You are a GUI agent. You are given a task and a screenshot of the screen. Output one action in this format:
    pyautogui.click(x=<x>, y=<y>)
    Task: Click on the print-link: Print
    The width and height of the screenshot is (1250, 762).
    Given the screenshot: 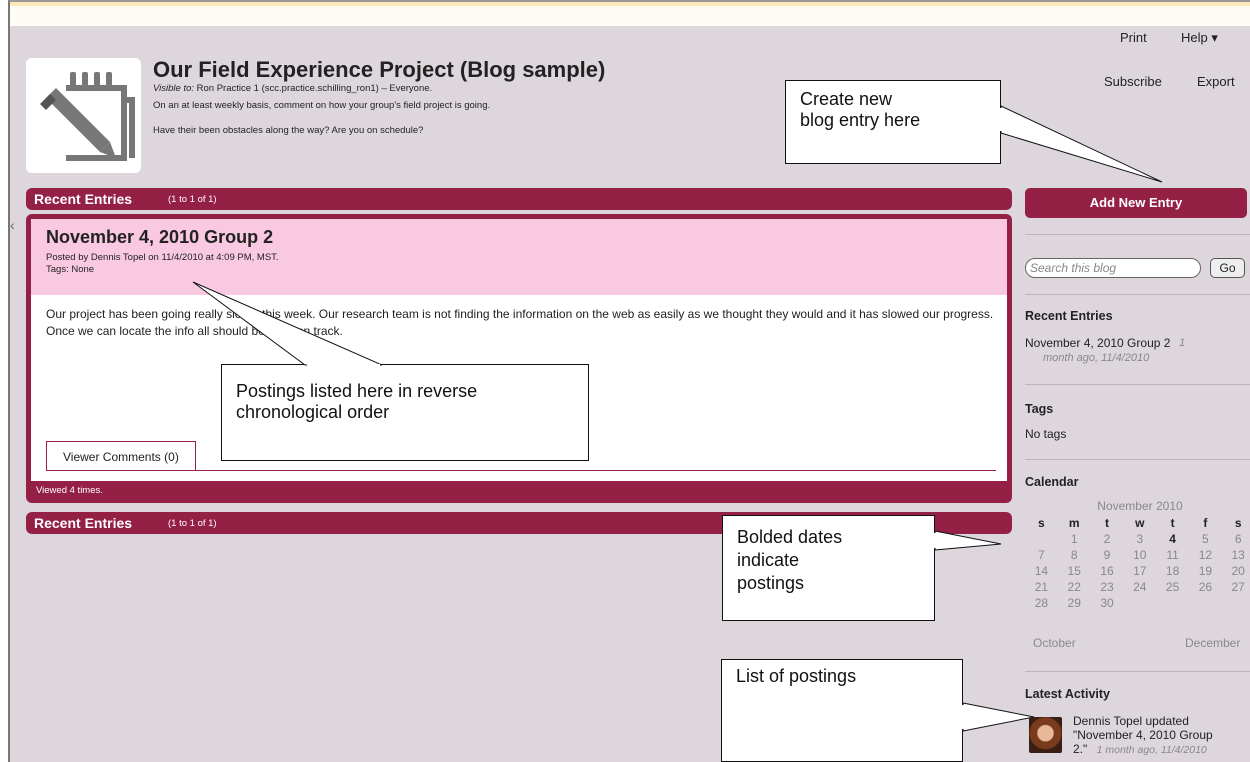 What is the action you would take?
    pyautogui.click(x=1133, y=37)
    